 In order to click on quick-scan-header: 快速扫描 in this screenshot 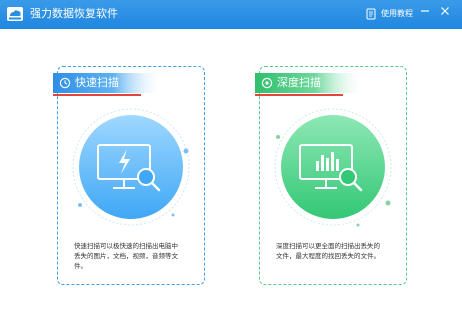, I will do `click(108, 84)`.